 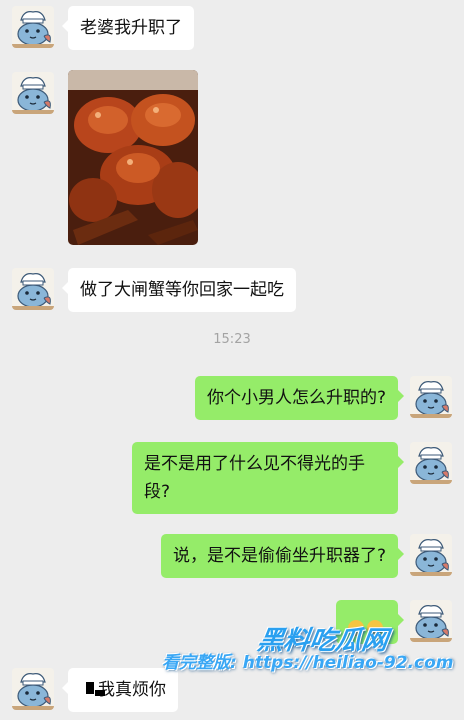 I want to click on incoming-message: 做了大闸蟹等你回家一起吃, so click(x=179, y=290).